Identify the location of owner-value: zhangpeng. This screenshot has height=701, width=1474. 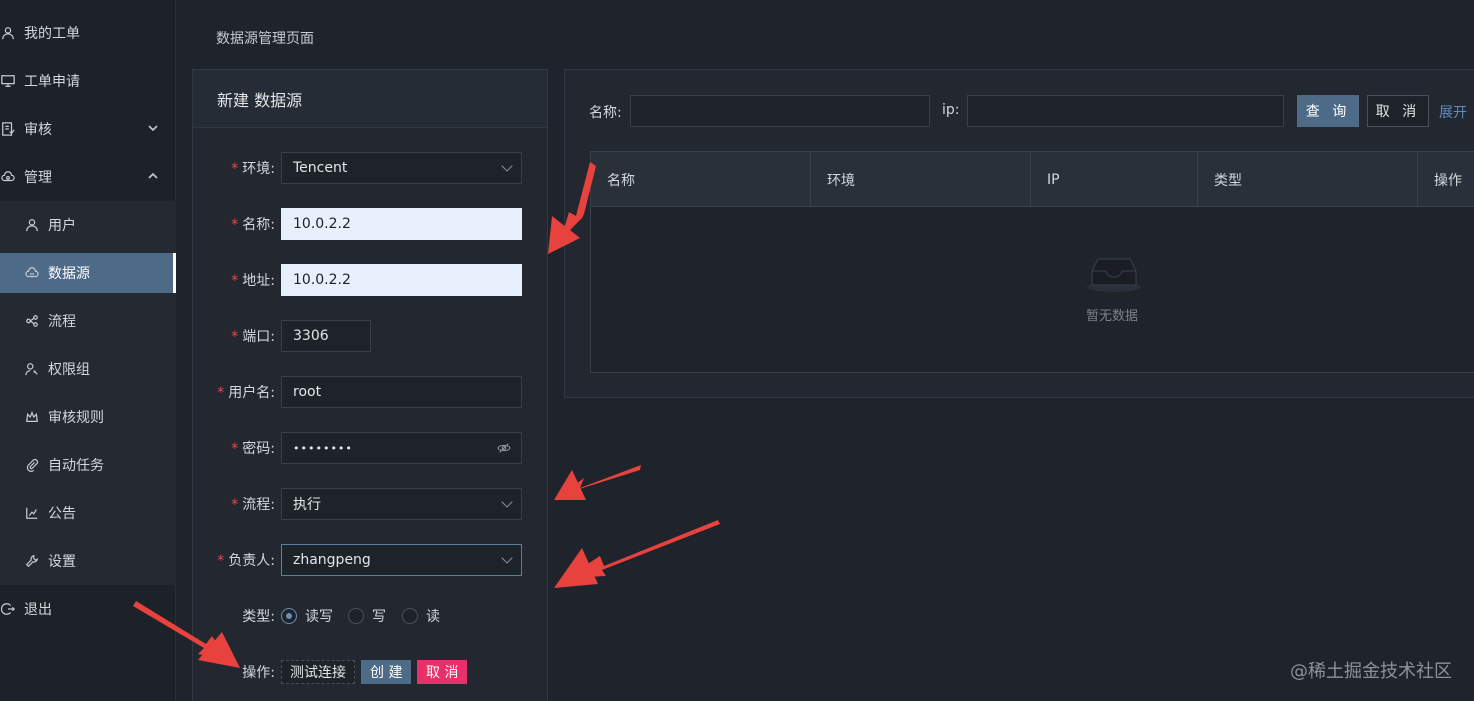
(332, 560).